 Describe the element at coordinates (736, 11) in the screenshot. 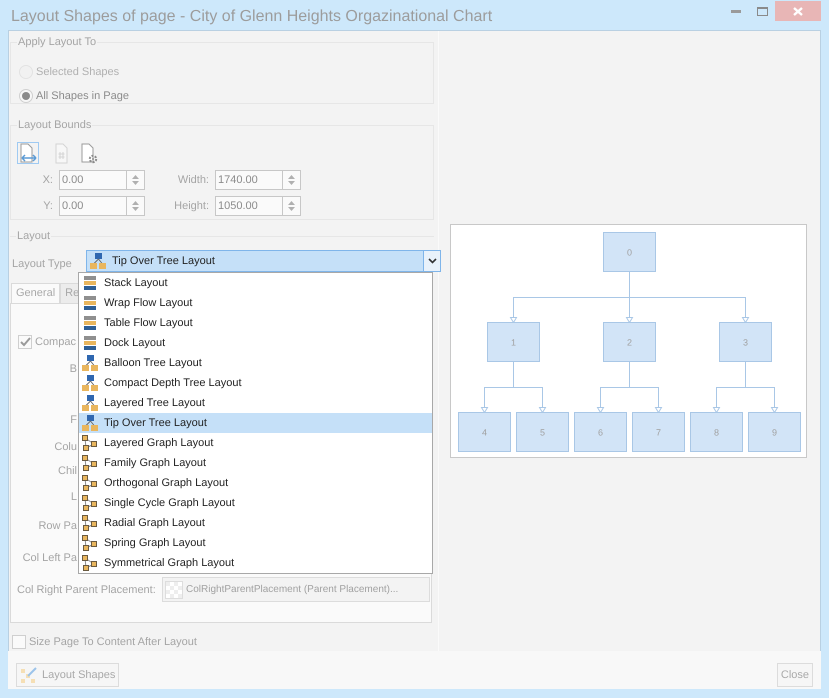

I see `minimize-icon` at that location.